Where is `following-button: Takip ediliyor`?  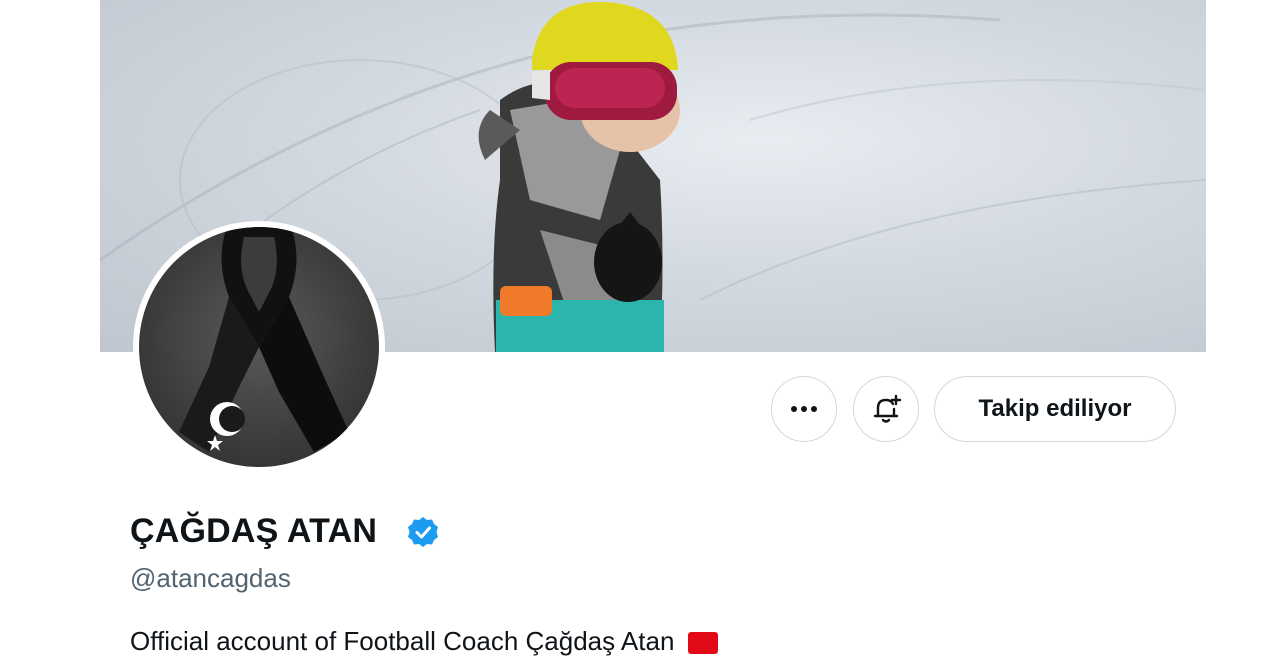
following-button: Takip ediliyor is located at coordinates (1055, 409).